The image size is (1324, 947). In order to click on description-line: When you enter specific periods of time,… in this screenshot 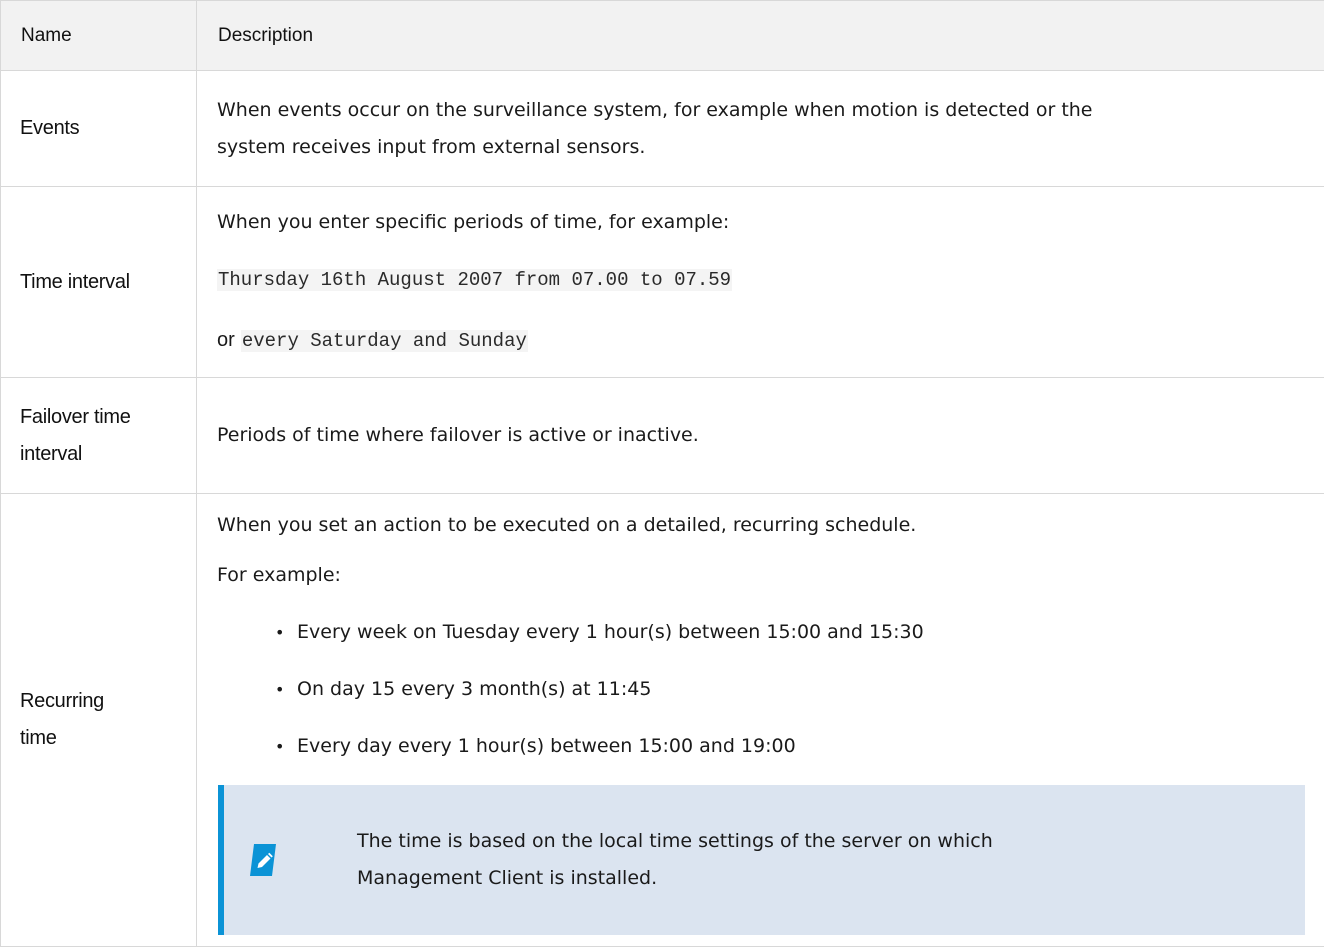, I will do `click(760, 222)`.